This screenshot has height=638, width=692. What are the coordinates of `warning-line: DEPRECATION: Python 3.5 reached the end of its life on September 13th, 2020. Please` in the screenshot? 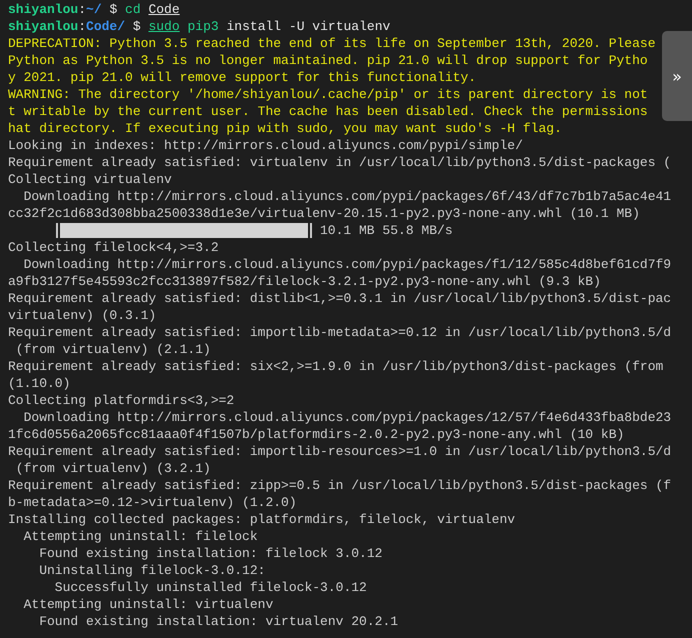 It's located at (332, 43).